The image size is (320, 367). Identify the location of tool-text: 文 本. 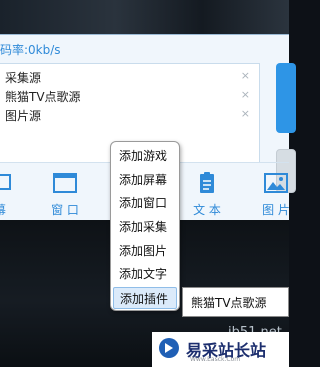
(207, 192).